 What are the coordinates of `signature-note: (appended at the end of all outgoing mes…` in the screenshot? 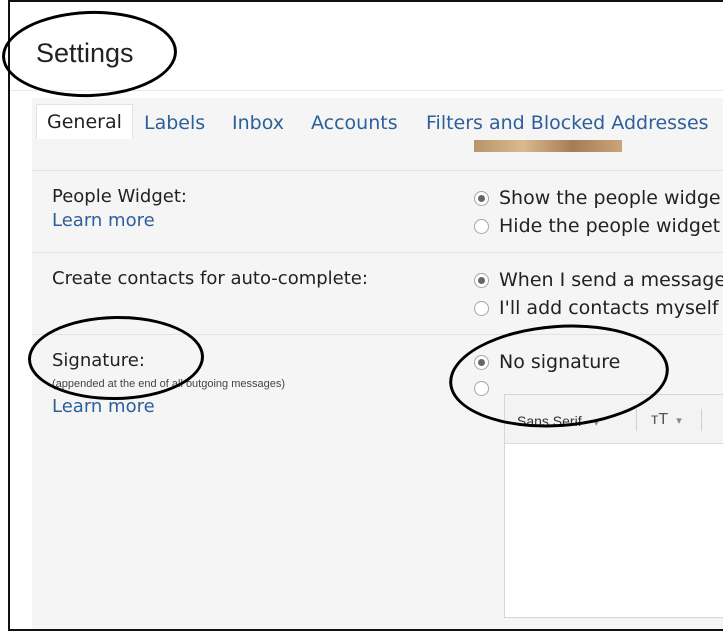 It's located at (168, 384).